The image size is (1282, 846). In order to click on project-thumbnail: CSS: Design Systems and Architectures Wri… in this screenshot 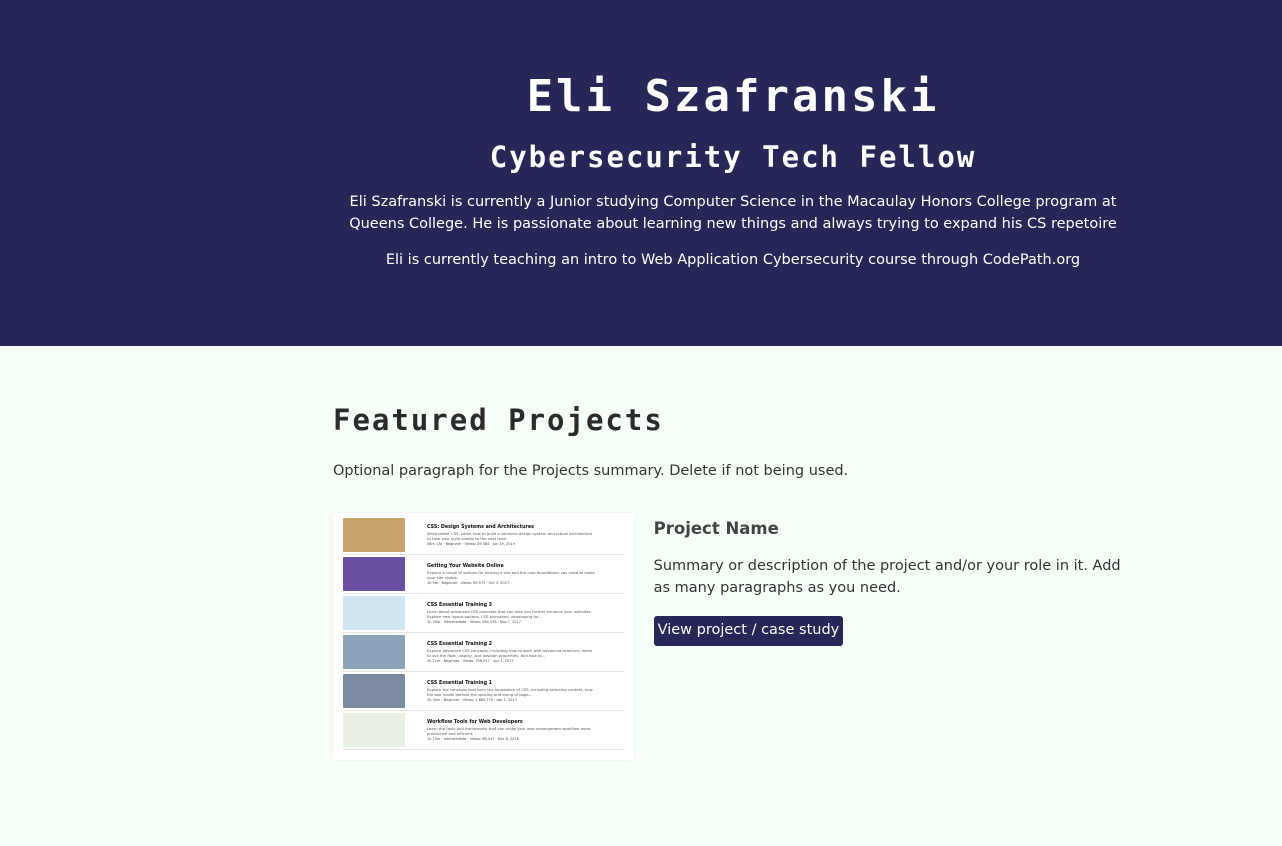, I will do `click(483, 636)`.